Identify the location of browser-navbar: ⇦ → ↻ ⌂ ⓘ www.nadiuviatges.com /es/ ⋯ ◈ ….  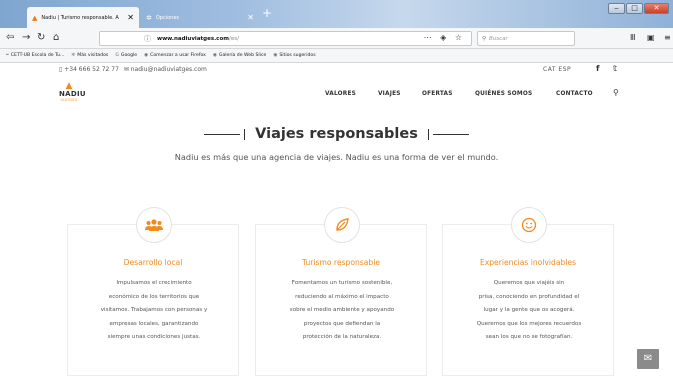
(336, 38).